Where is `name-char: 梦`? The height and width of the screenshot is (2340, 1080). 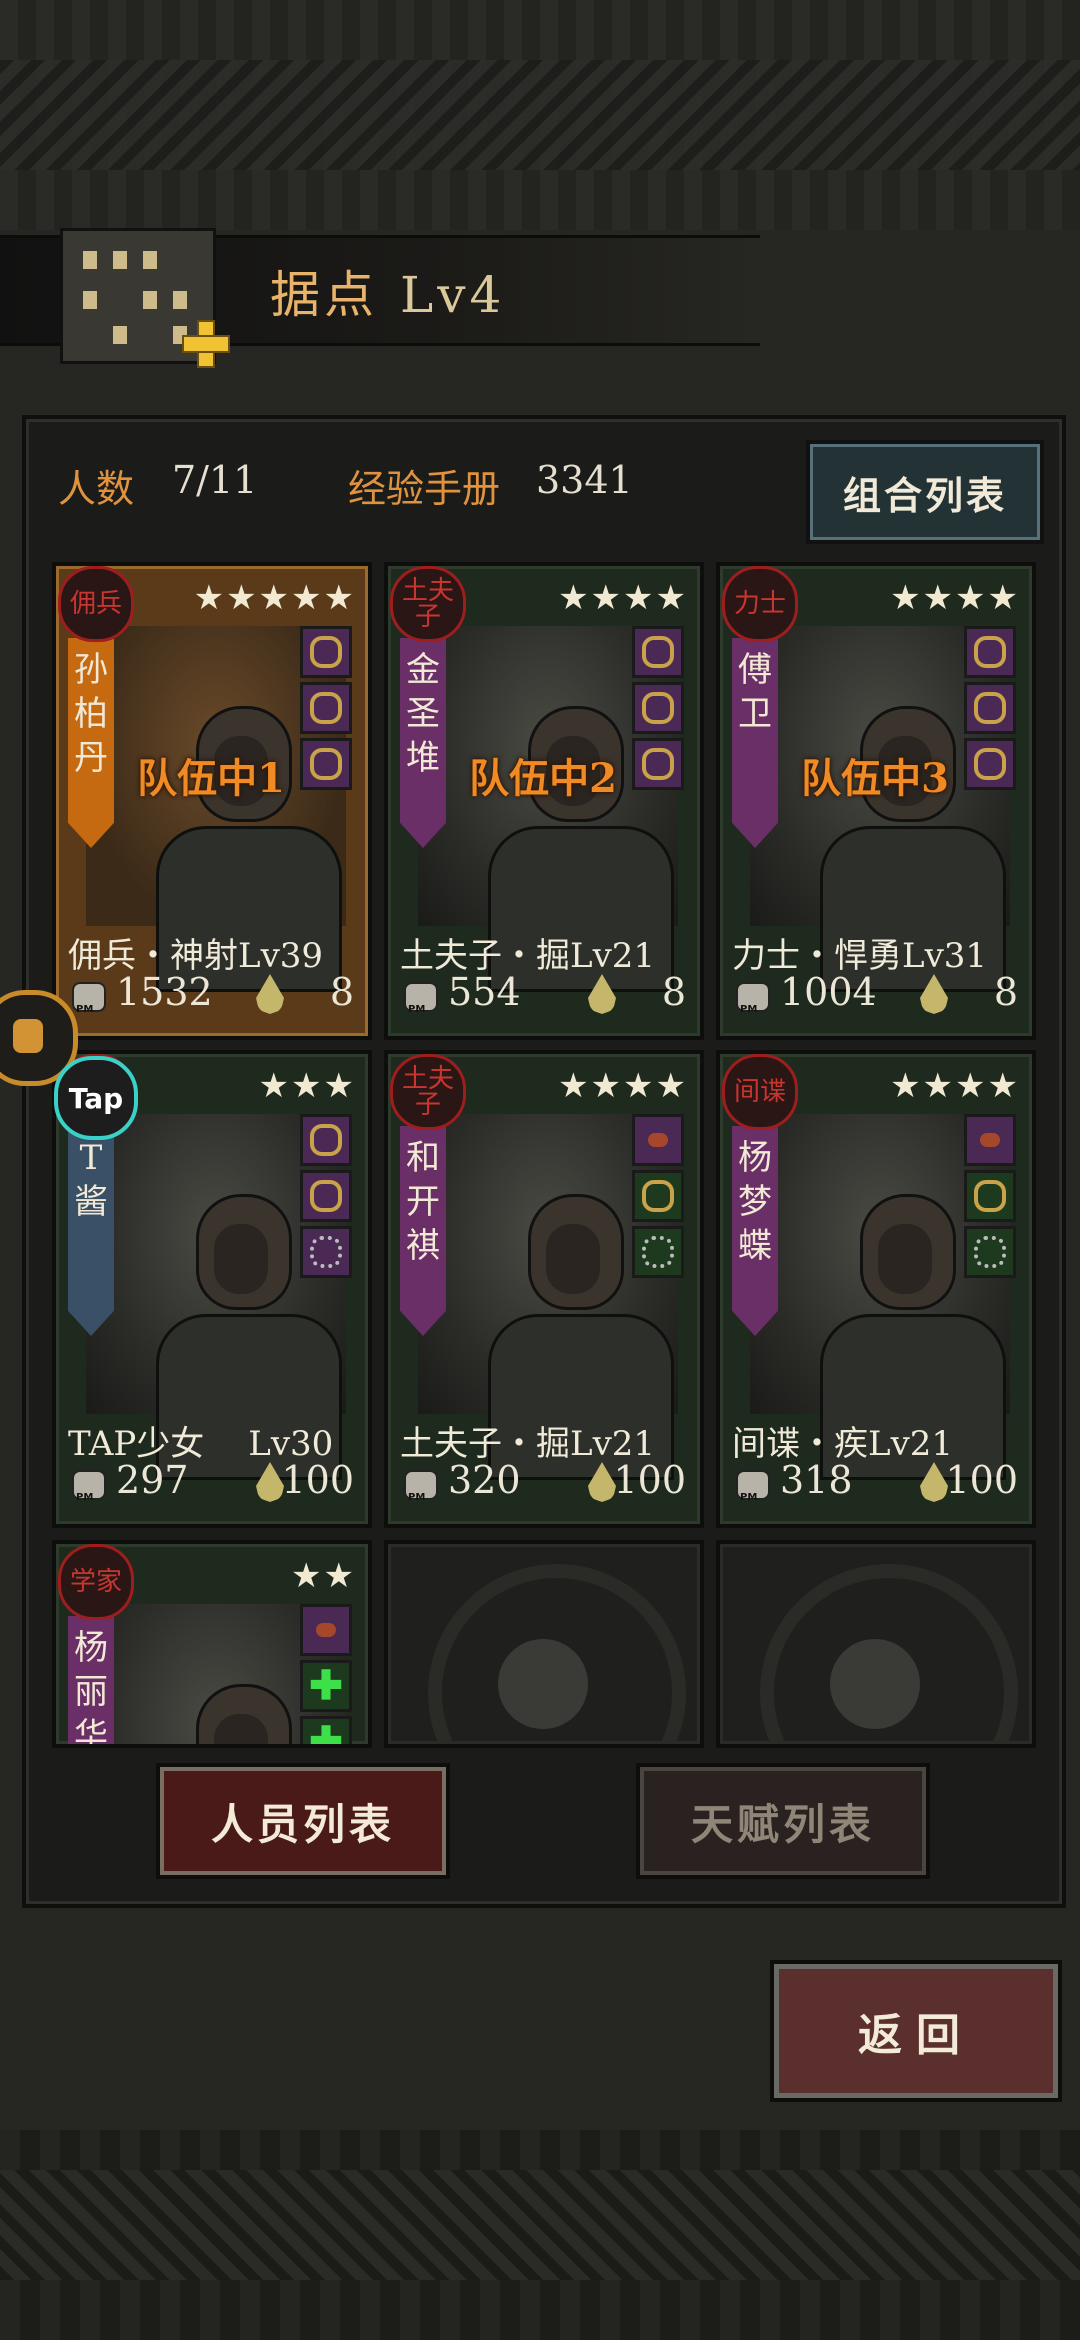 name-char: 梦 is located at coordinates (755, 1202).